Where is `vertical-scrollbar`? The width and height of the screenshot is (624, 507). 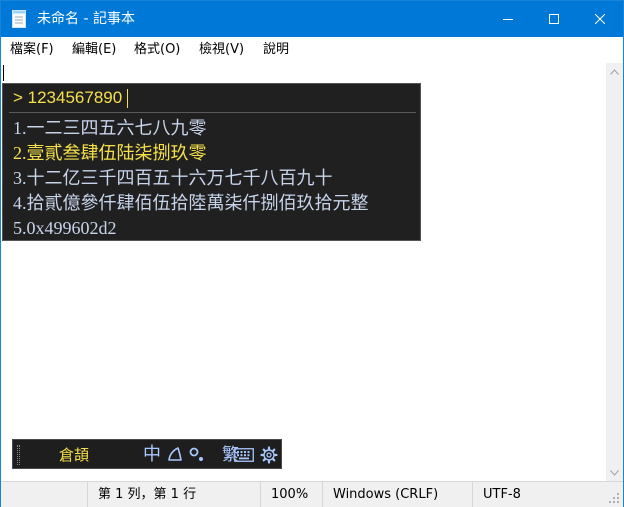 vertical-scrollbar is located at coordinates (614, 272).